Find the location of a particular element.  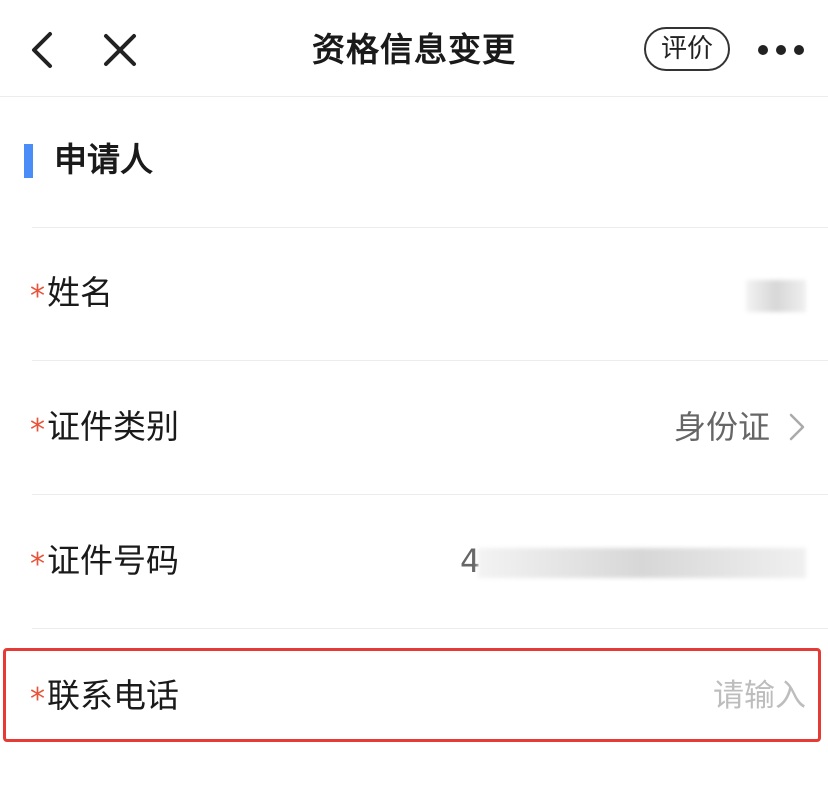

close-icon is located at coordinates (120, 50).